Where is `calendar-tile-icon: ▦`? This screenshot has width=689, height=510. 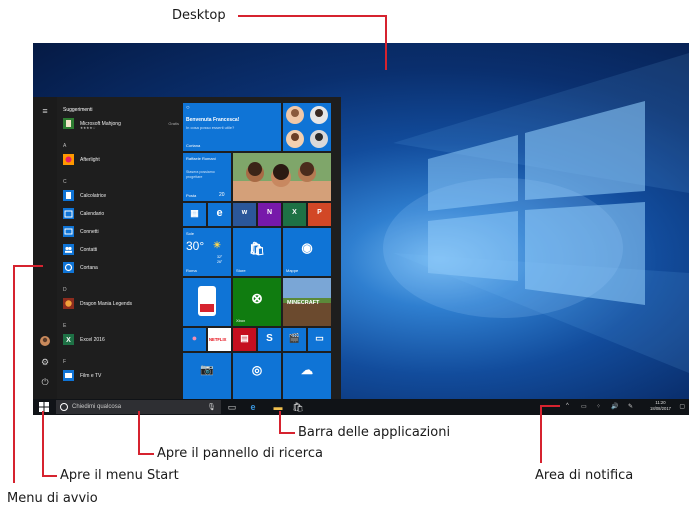
calendar-tile-icon: ▦ is located at coordinates (194, 213).